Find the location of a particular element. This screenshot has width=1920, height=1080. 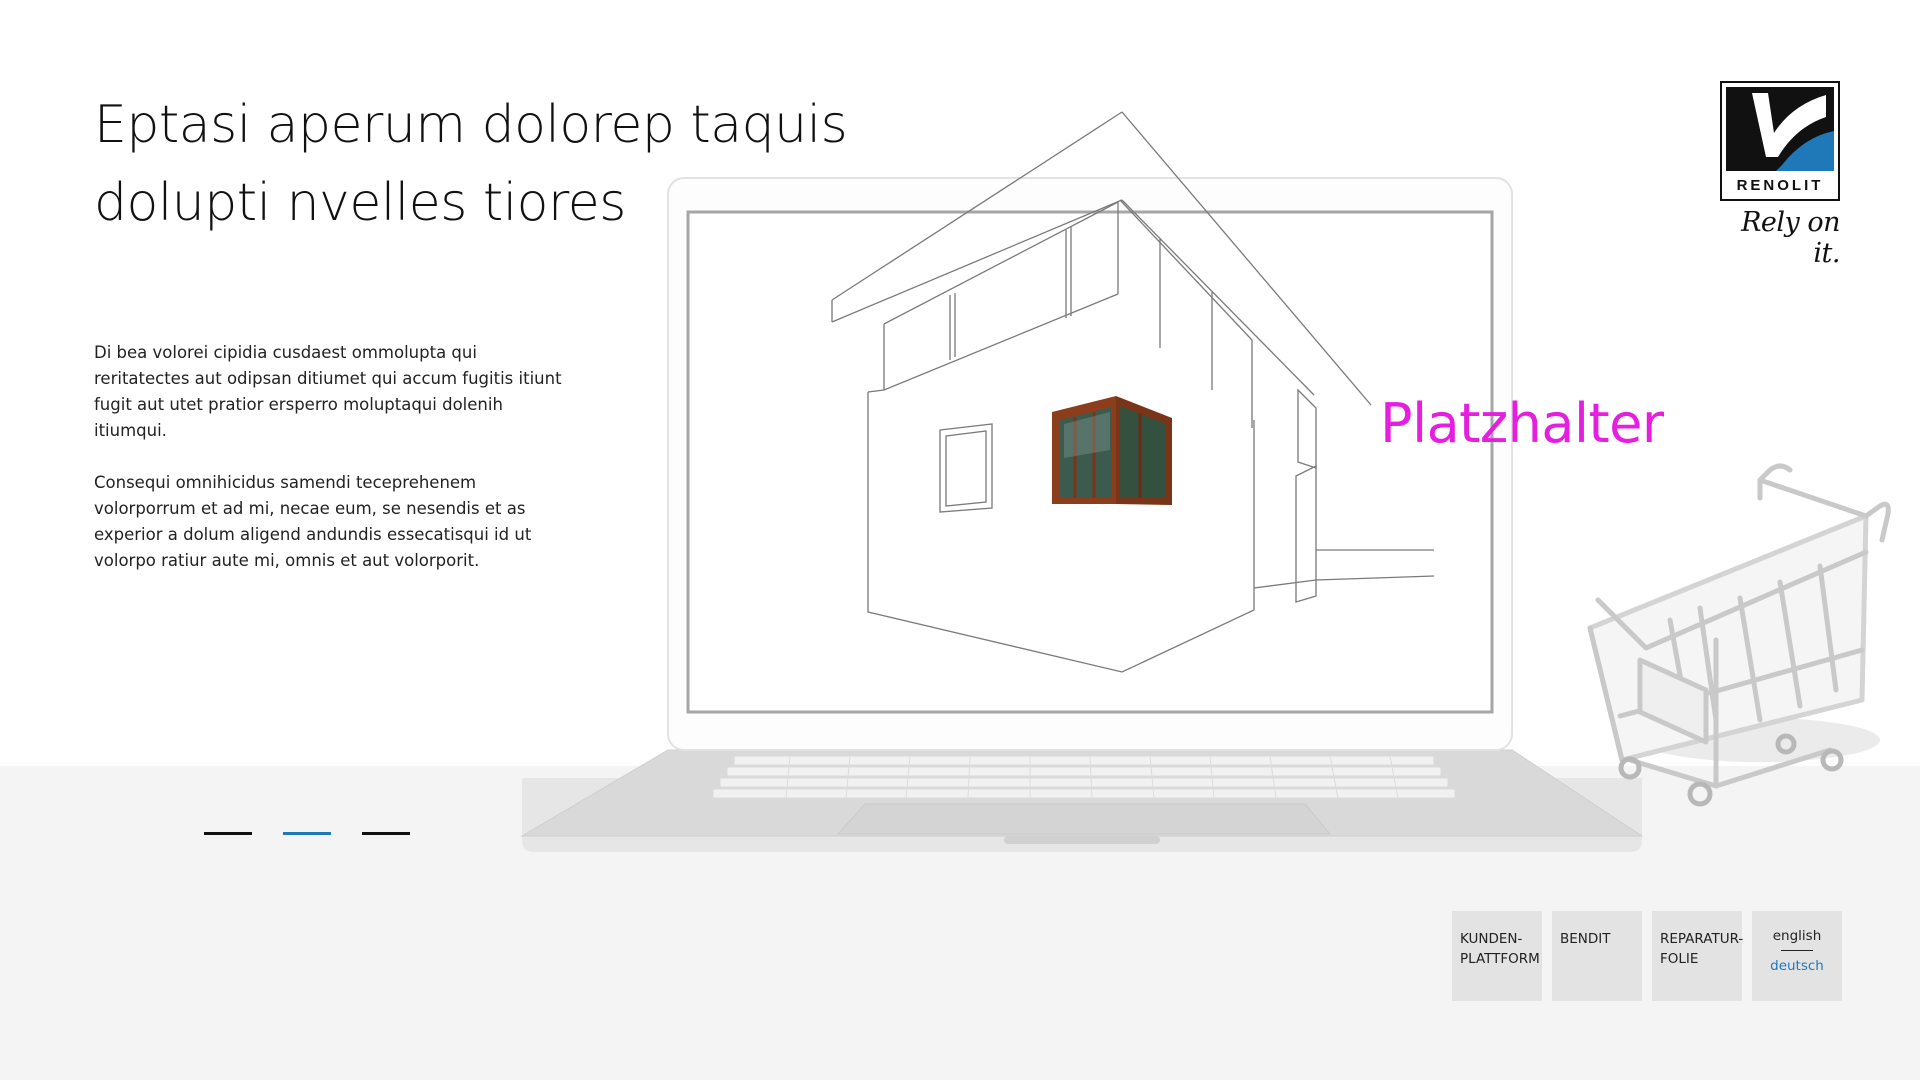

window-photo is located at coordinates (1112, 450).